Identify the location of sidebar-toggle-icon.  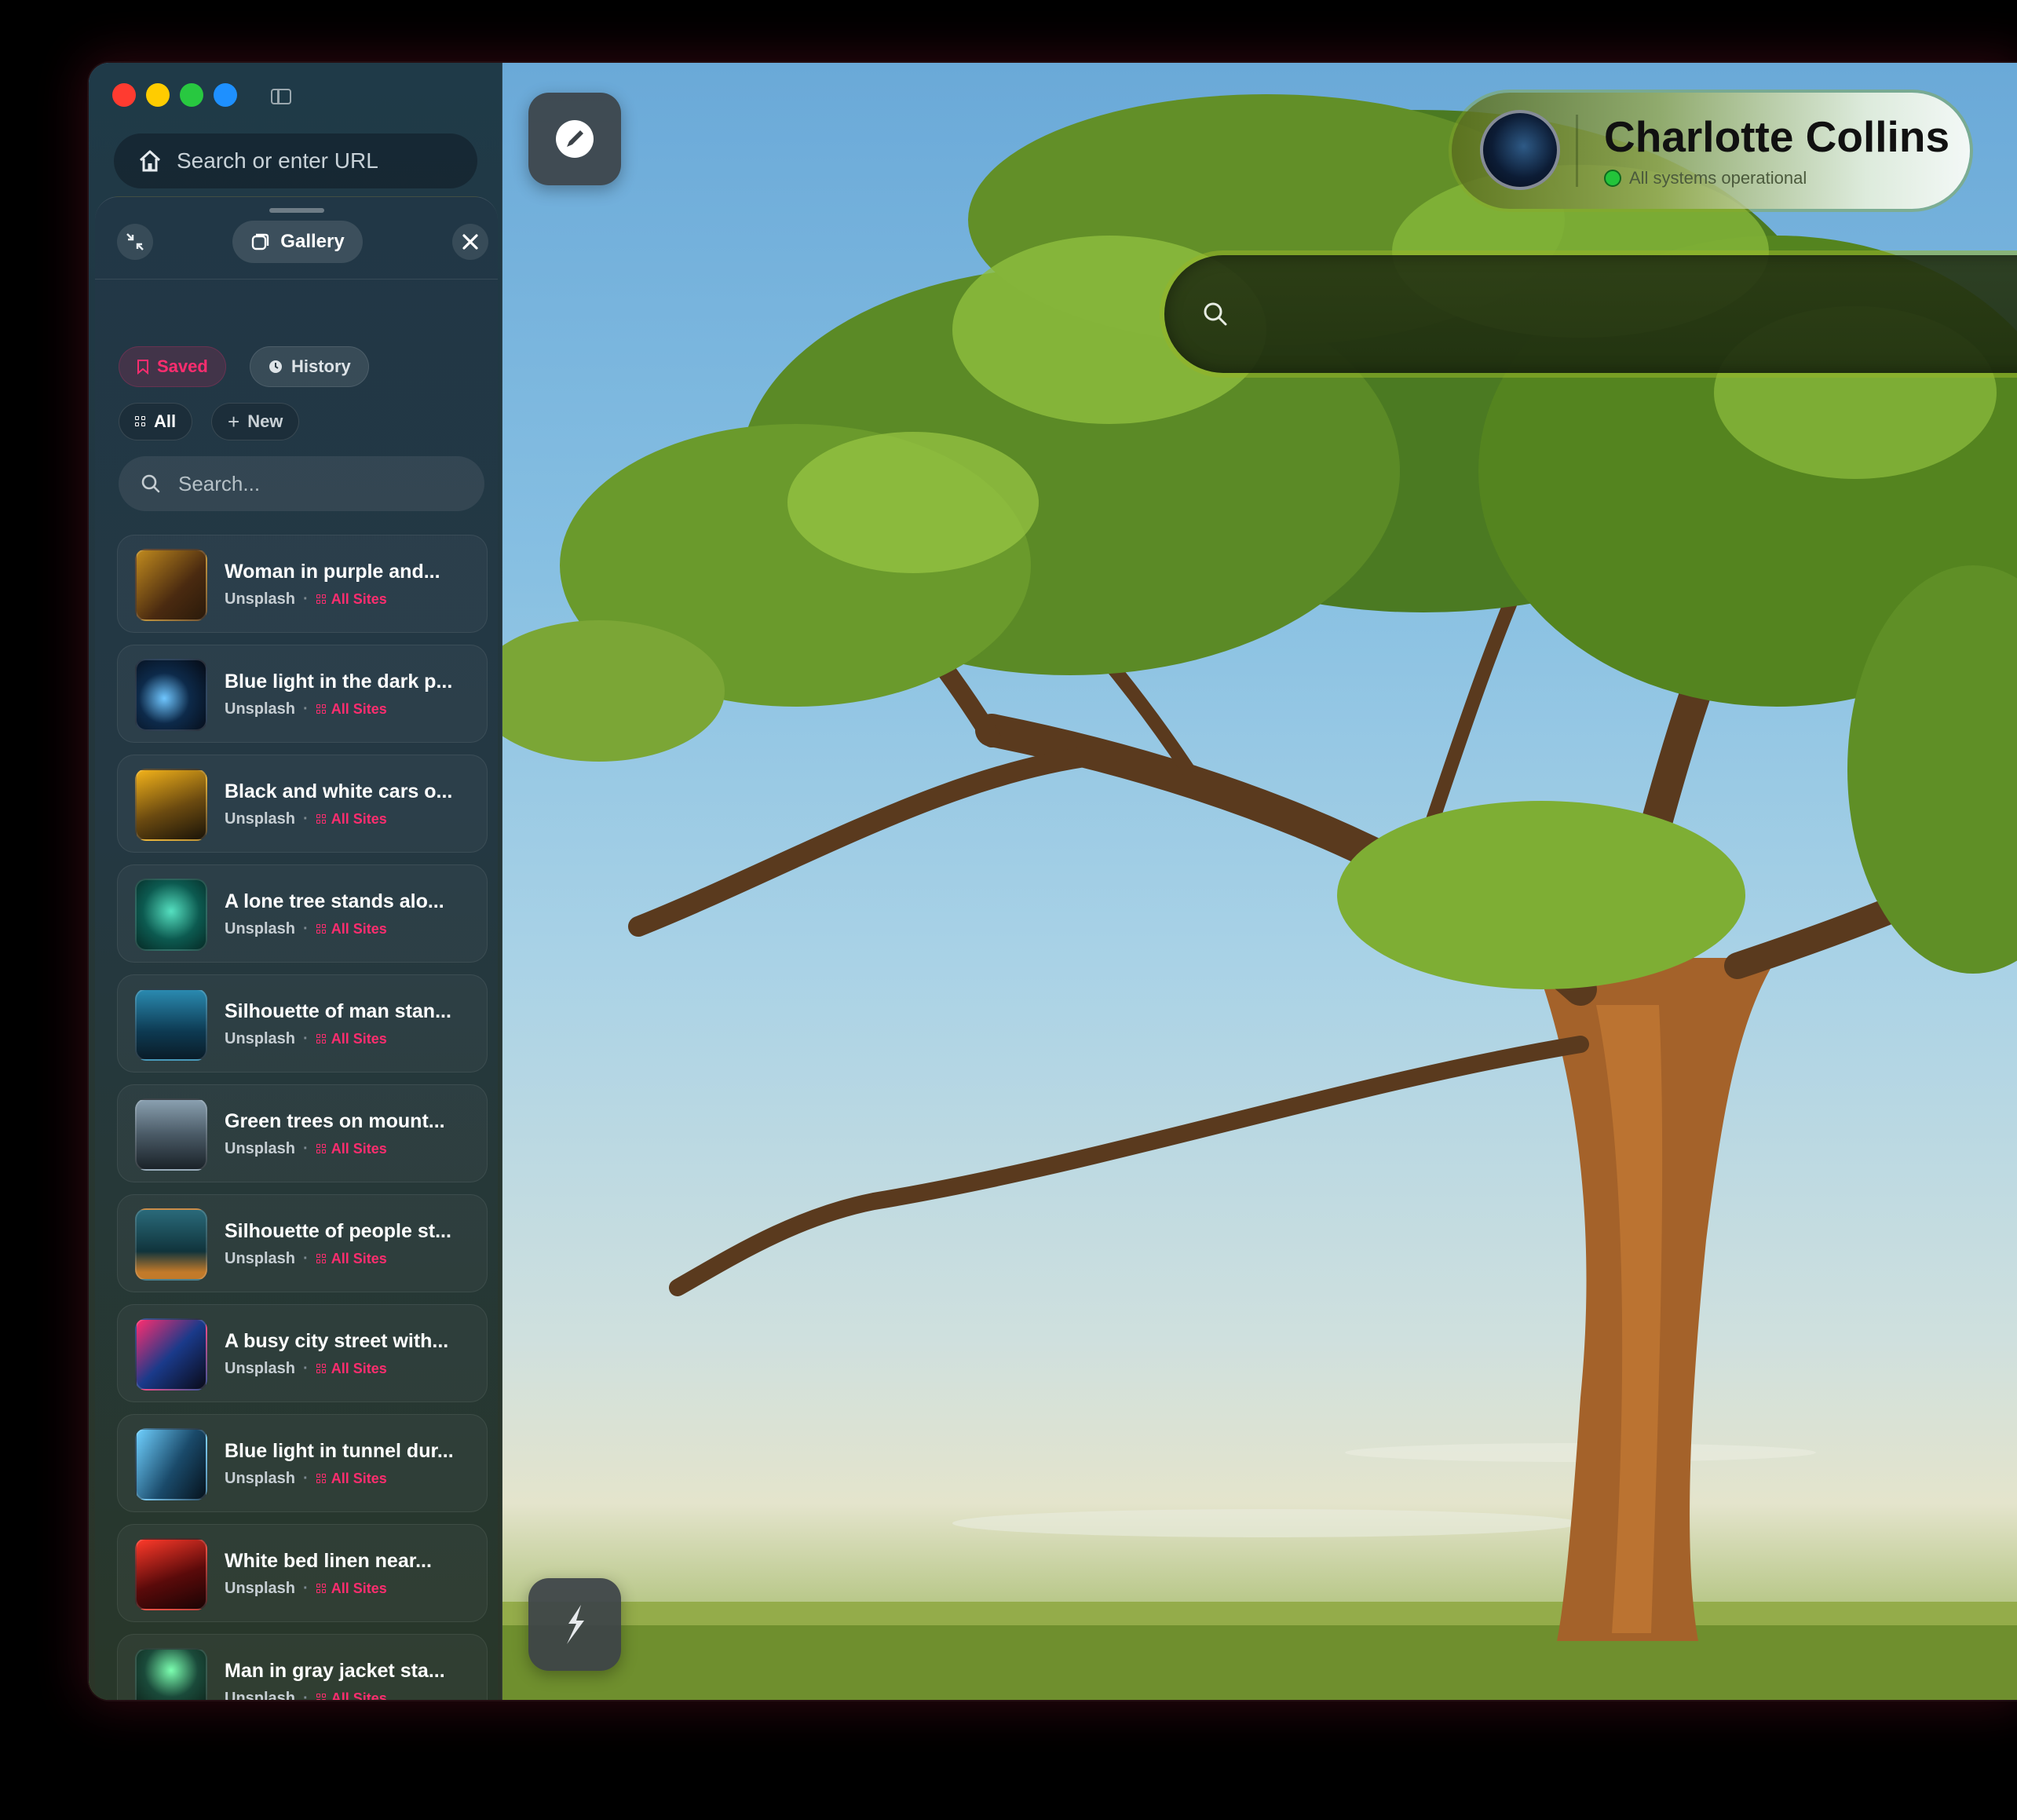
(281, 96).